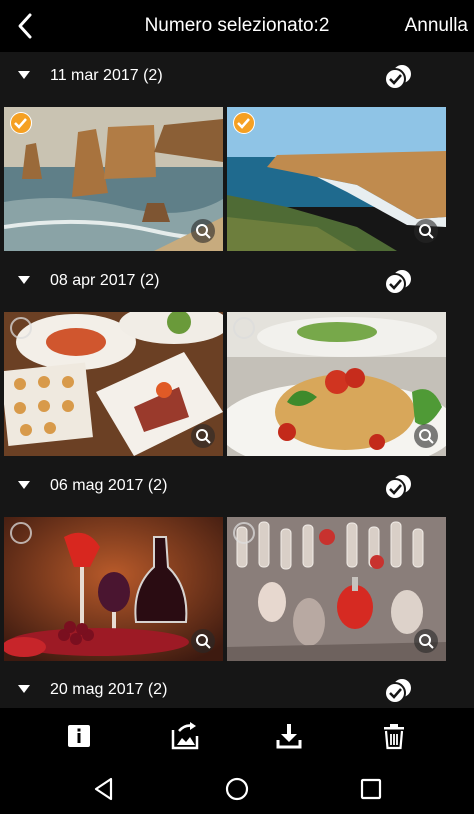  What do you see at coordinates (185, 736) in the screenshot?
I see `share-image-icon` at bounding box center [185, 736].